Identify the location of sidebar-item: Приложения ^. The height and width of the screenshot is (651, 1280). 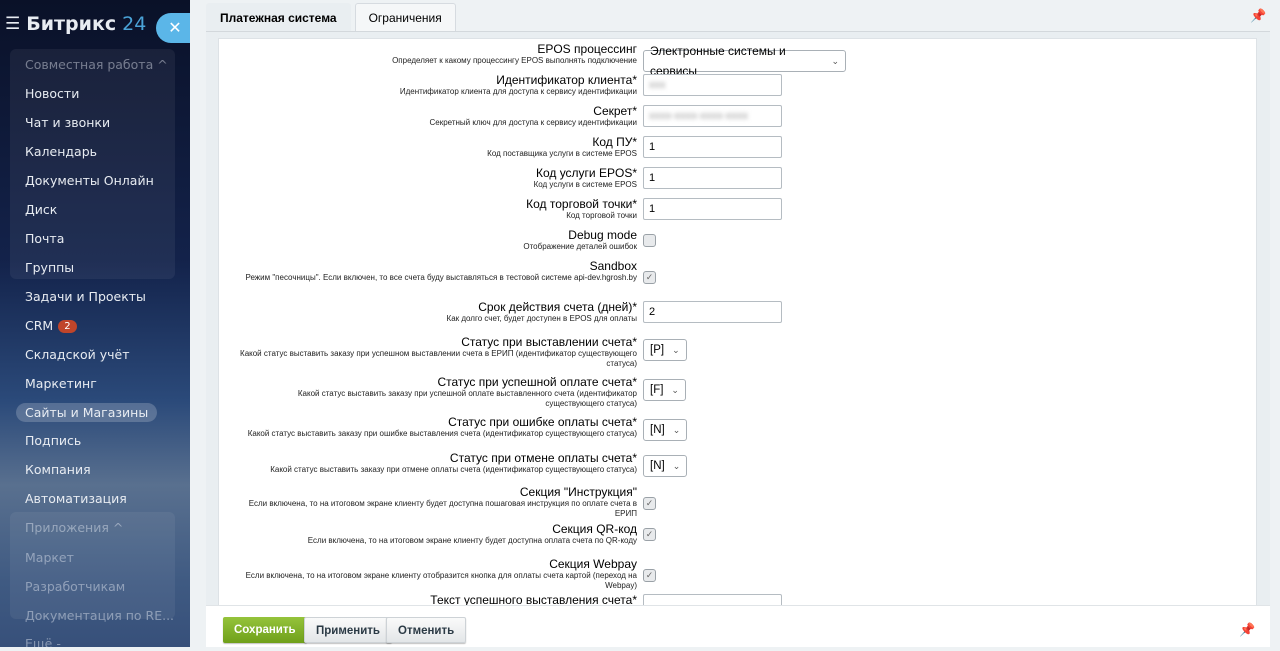
(74, 527).